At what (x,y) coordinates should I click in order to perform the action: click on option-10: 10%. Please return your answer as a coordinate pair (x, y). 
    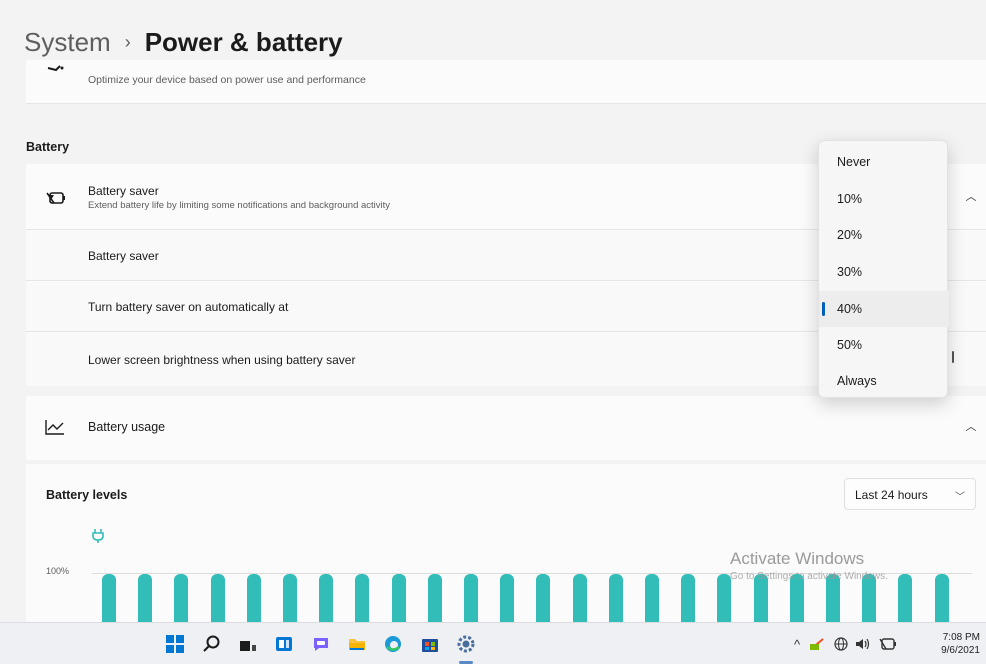
    Looking at the image, I should click on (884, 199).